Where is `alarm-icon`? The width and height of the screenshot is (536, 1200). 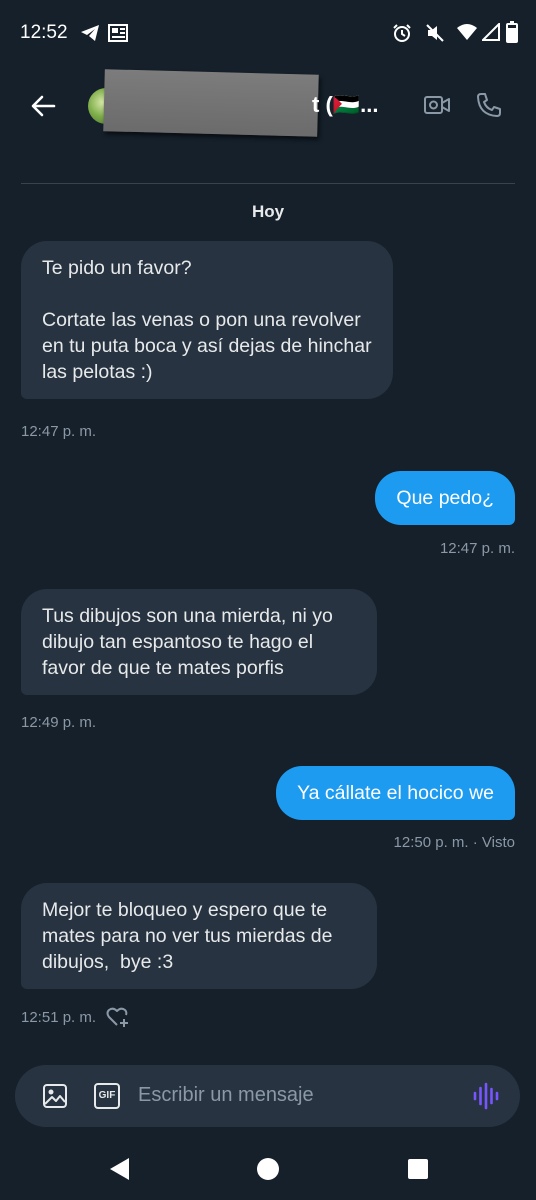
alarm-icon is located at coordinates (402, 33).